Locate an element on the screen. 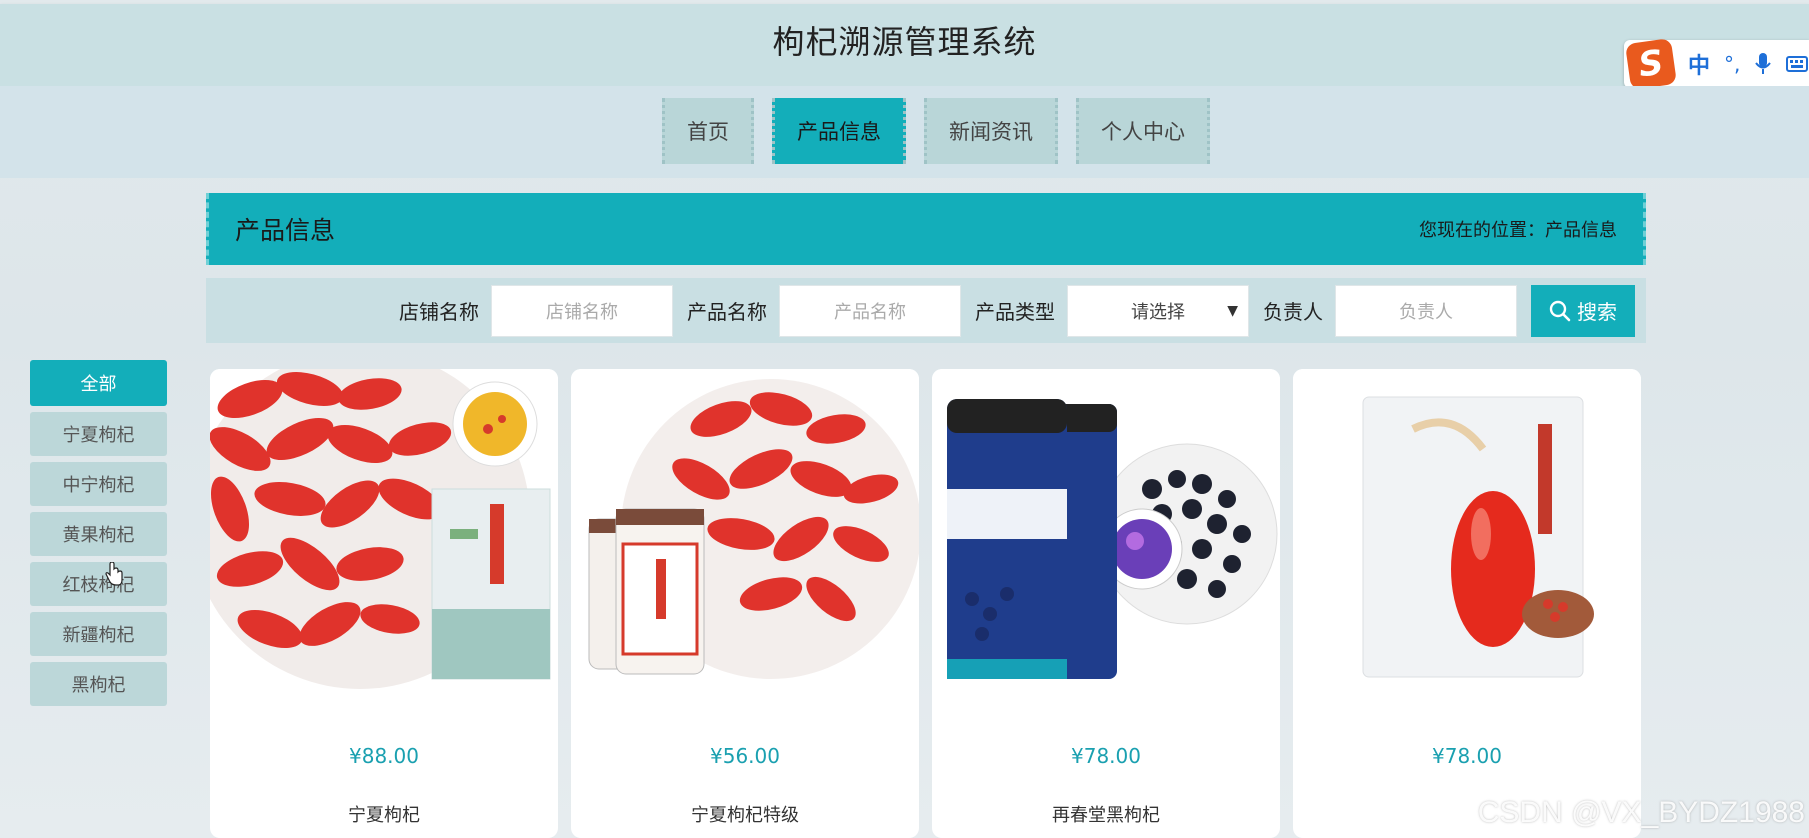 The image size is (1809, 838). shop-name-input: 店铺名称 is located at coordinates (582, 310).